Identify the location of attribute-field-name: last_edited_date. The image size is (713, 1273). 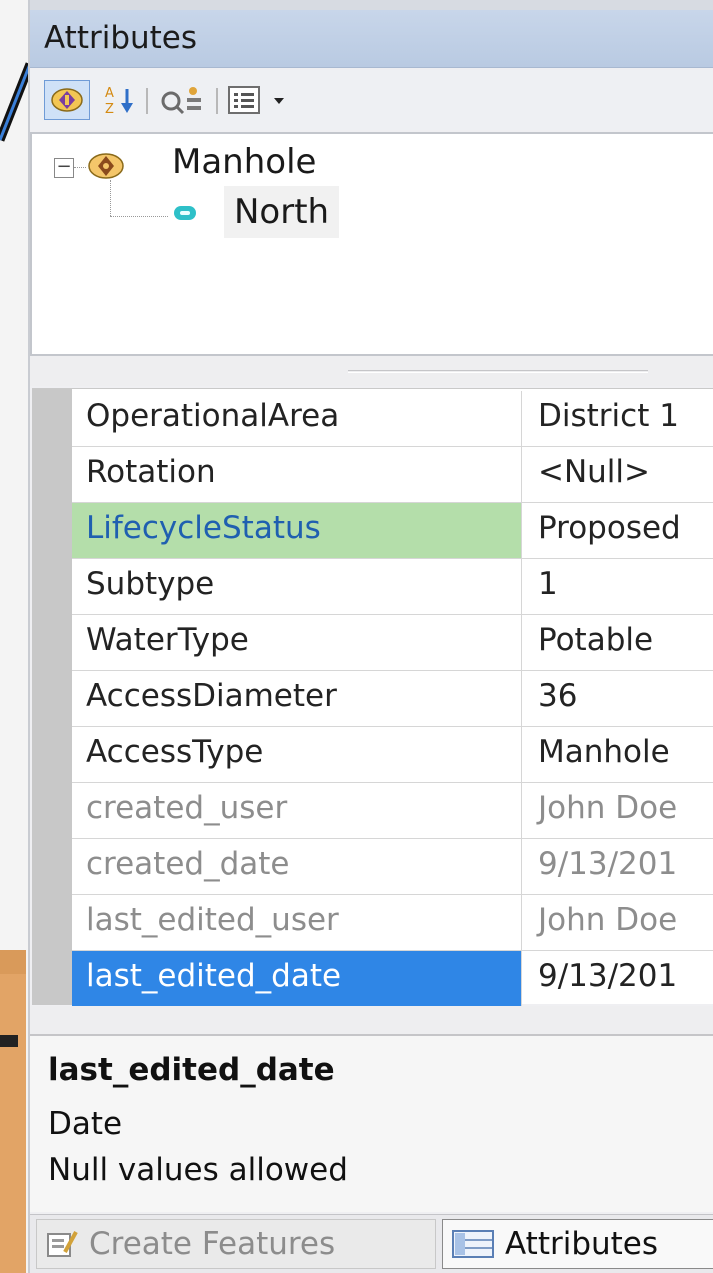
(297, 978).